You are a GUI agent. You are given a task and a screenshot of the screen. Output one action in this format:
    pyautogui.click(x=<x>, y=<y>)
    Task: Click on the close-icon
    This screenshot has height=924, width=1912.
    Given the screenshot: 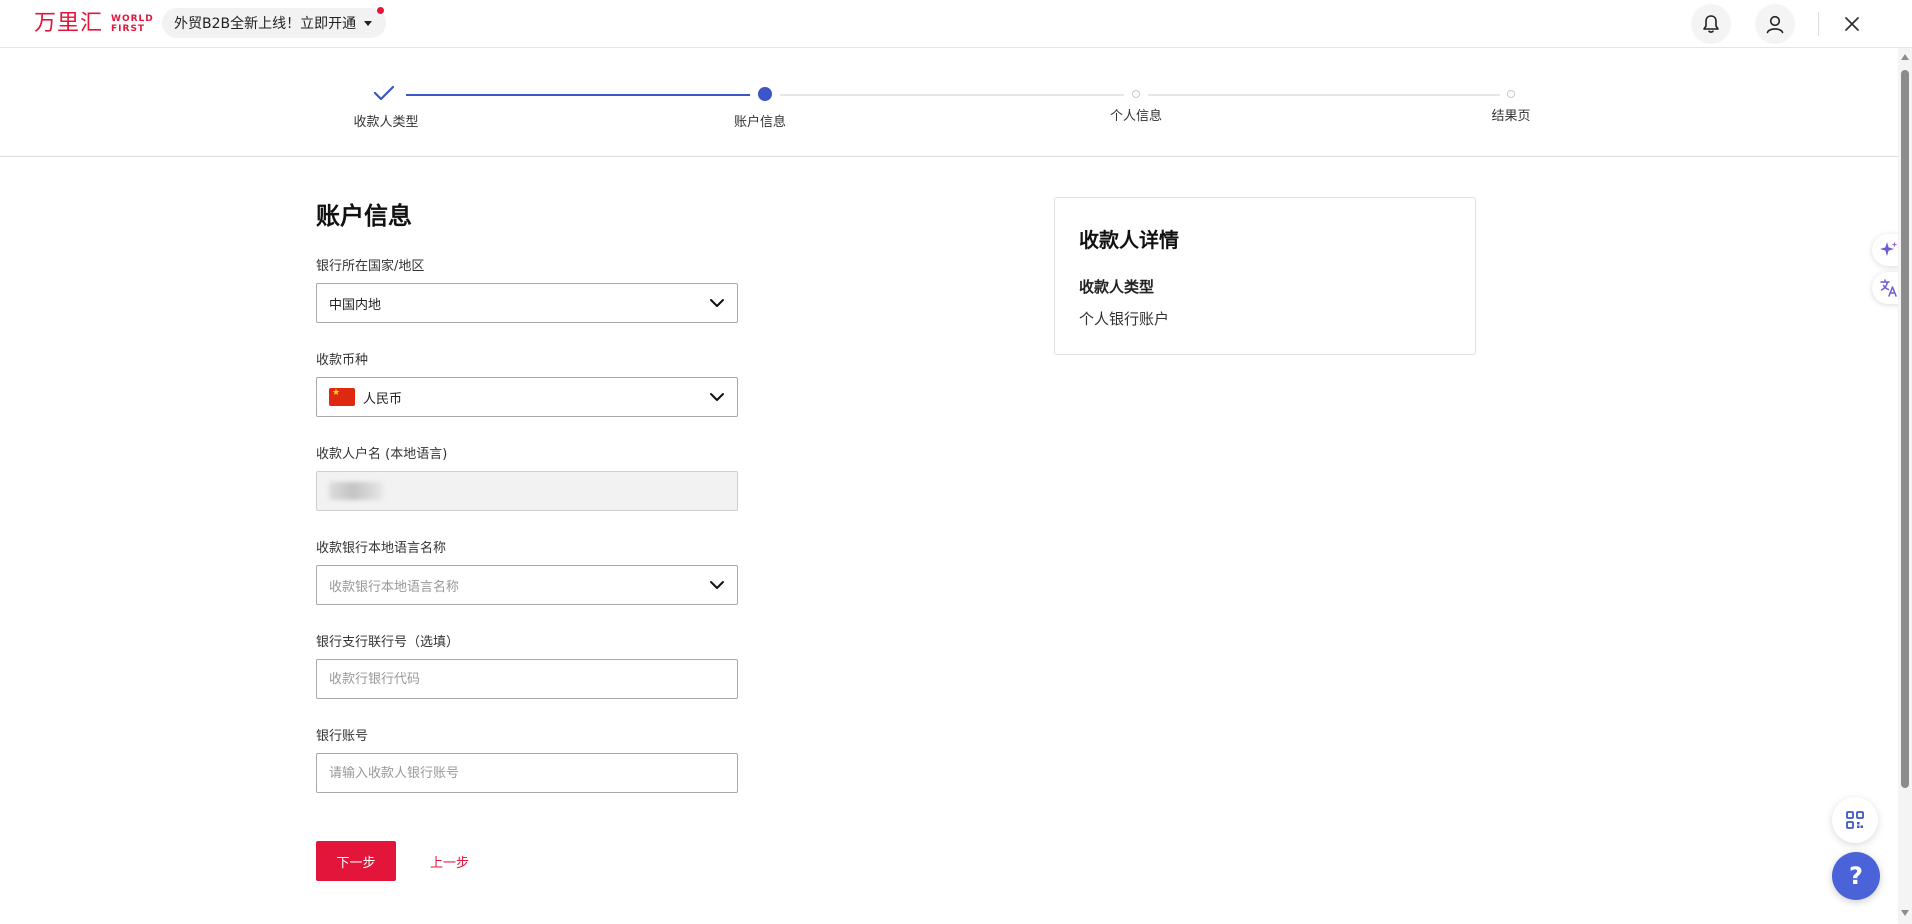 What is the action you would take?
    pyautogui.click(x=1852, y=24)
    